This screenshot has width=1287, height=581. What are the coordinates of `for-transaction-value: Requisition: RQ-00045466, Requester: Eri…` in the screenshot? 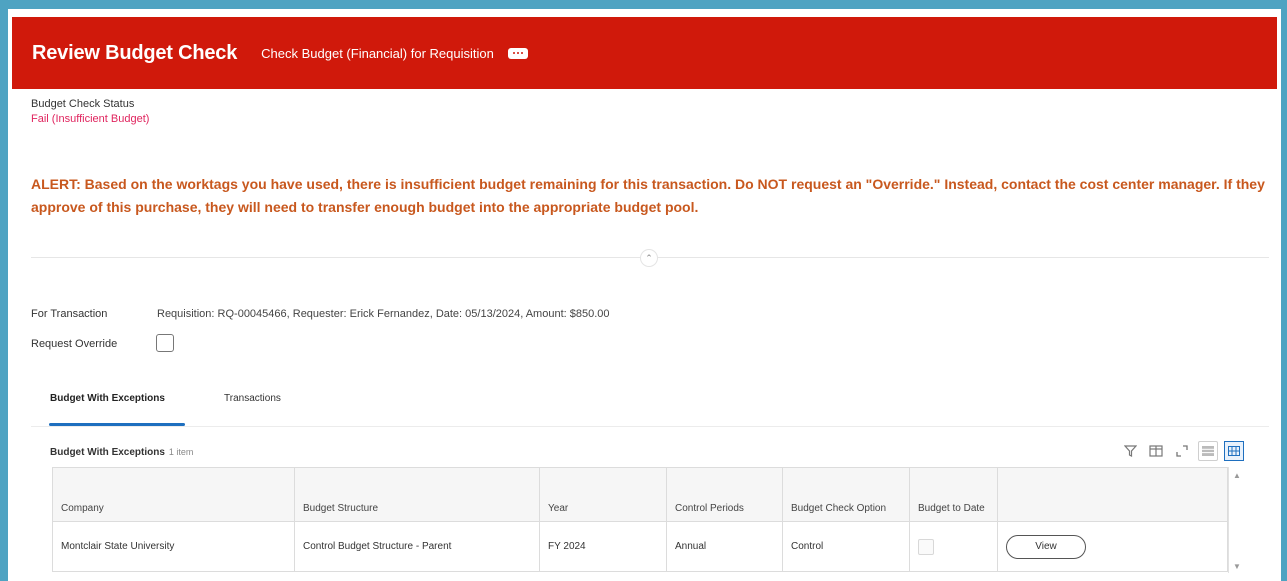 It's located at (383, 314).